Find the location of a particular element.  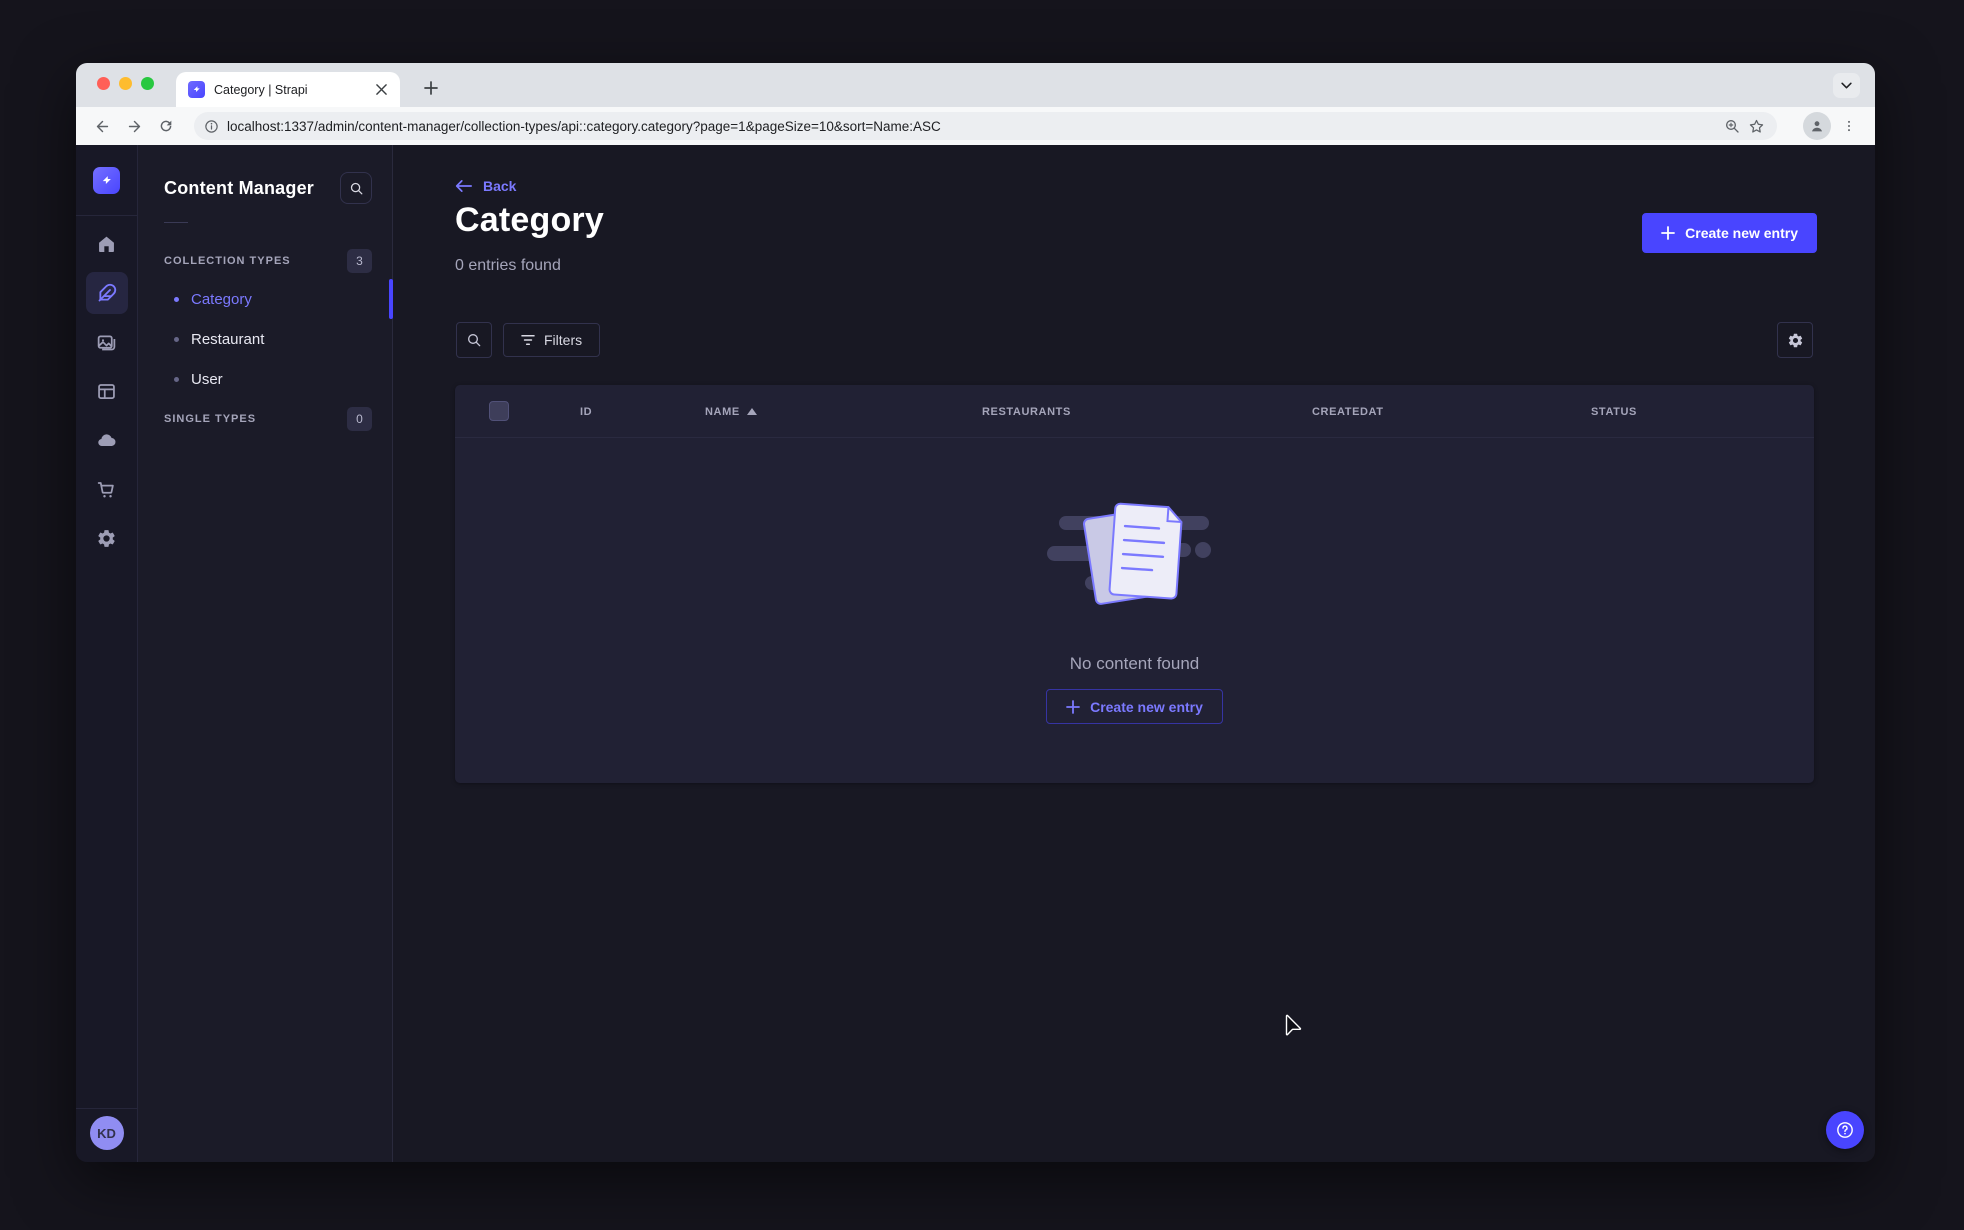

media-library-icon is located at coordinates (107, 342).